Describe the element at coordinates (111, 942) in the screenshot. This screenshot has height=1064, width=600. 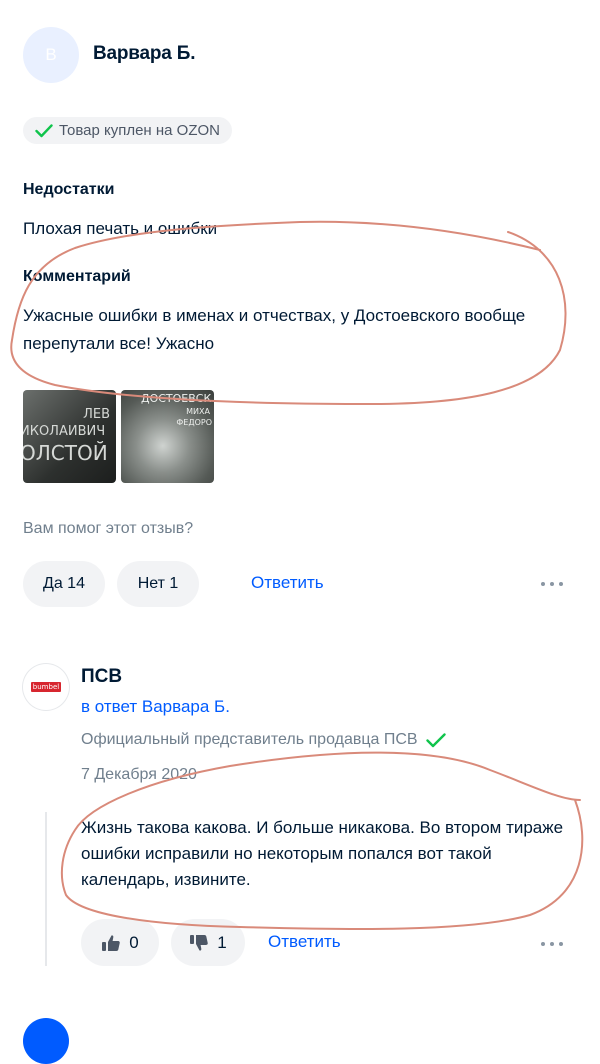
I see `thumbs-up-icon` at that location.